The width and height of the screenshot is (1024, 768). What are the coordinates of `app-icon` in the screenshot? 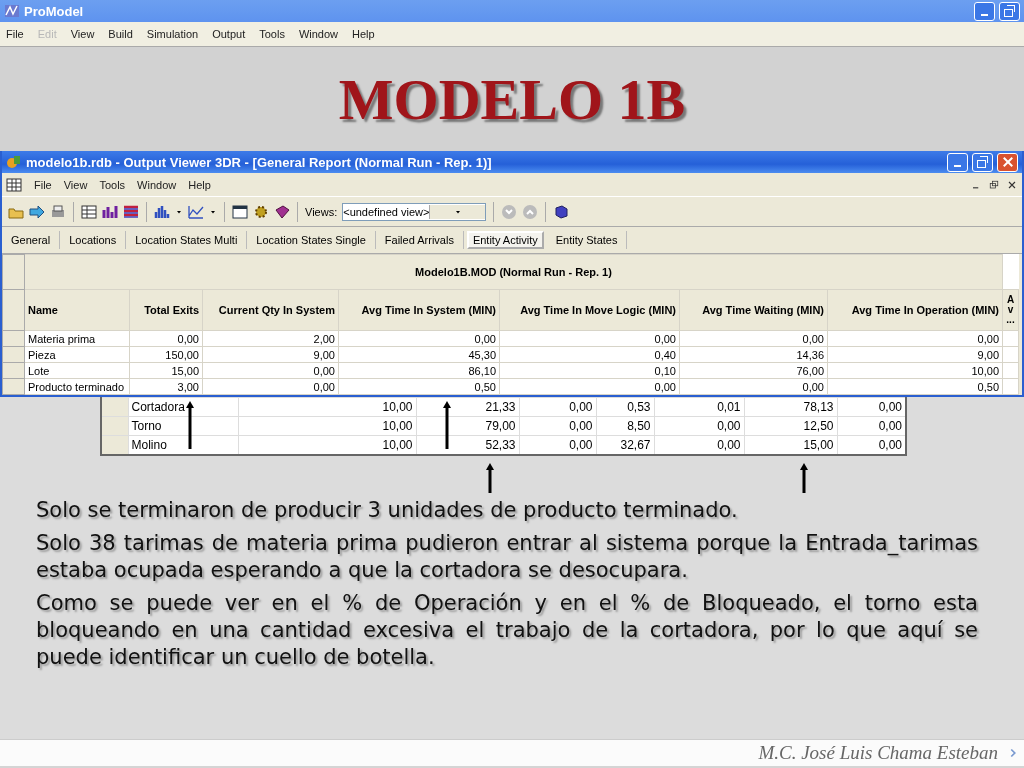 It's located at (14, 162).